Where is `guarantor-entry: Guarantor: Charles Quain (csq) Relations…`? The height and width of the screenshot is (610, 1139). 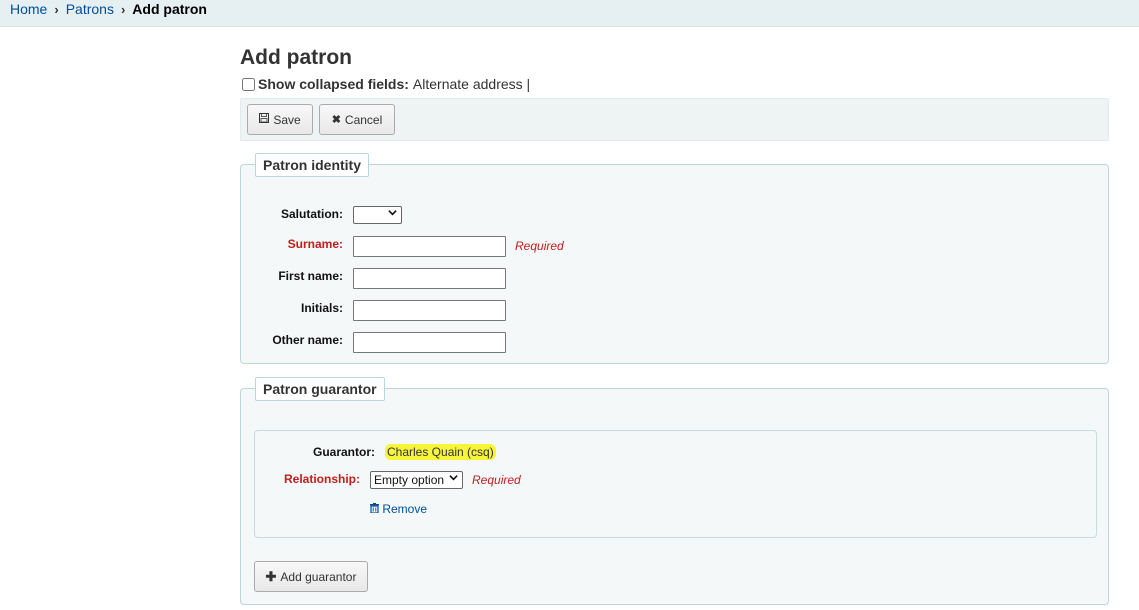 guarantor-entry: Guarantor: Charles Quain (csq) Relations… is located at coordinates (675, 484).